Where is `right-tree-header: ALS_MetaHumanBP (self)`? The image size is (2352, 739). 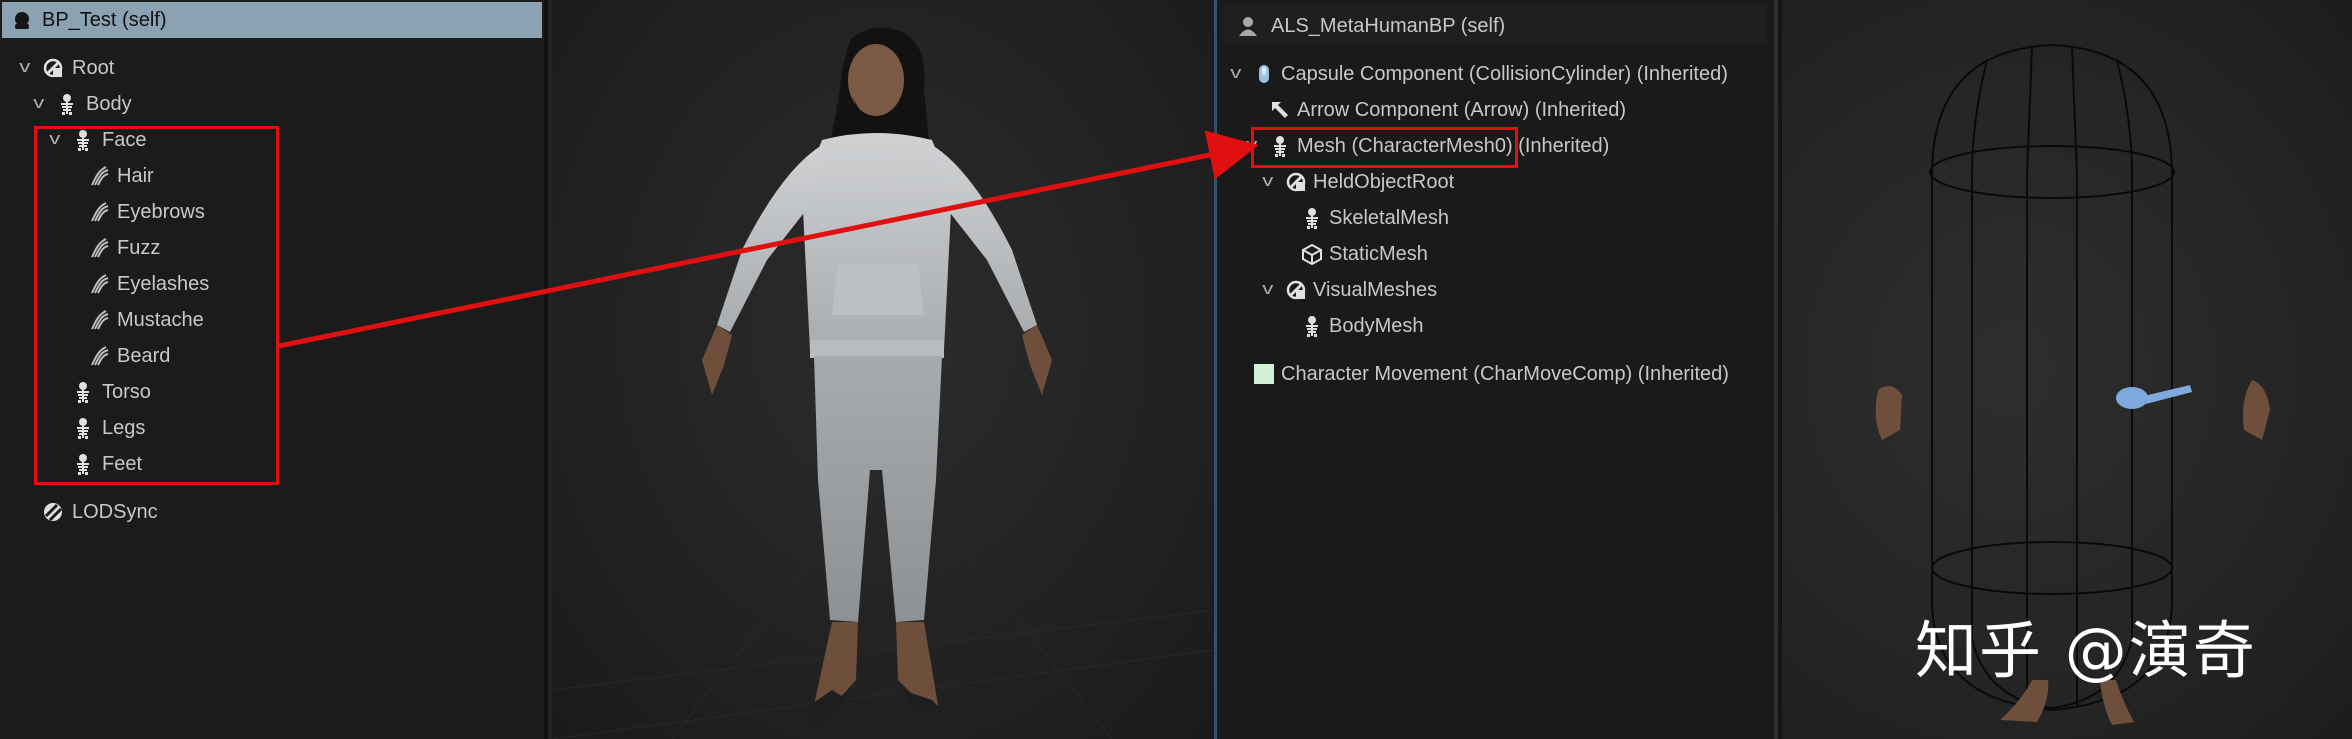
right-tree-header: ALS_MetaHumanBP (self) is located at coordinates (1495, 25).